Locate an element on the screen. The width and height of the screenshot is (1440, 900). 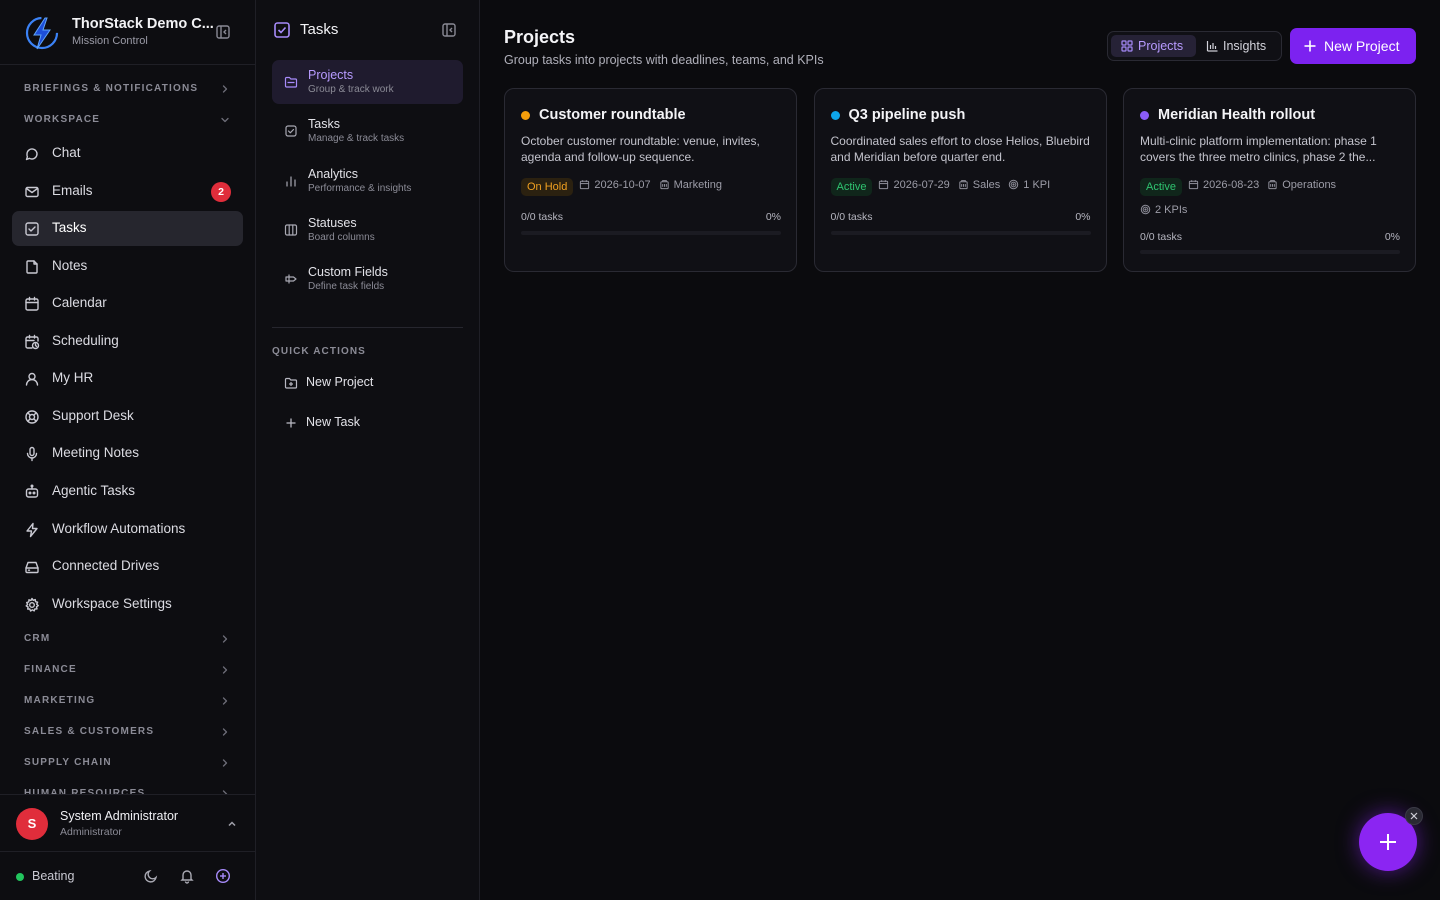
project-meta-row: Active 2026-08-23 Operations is located at coordinates (1272, 187).